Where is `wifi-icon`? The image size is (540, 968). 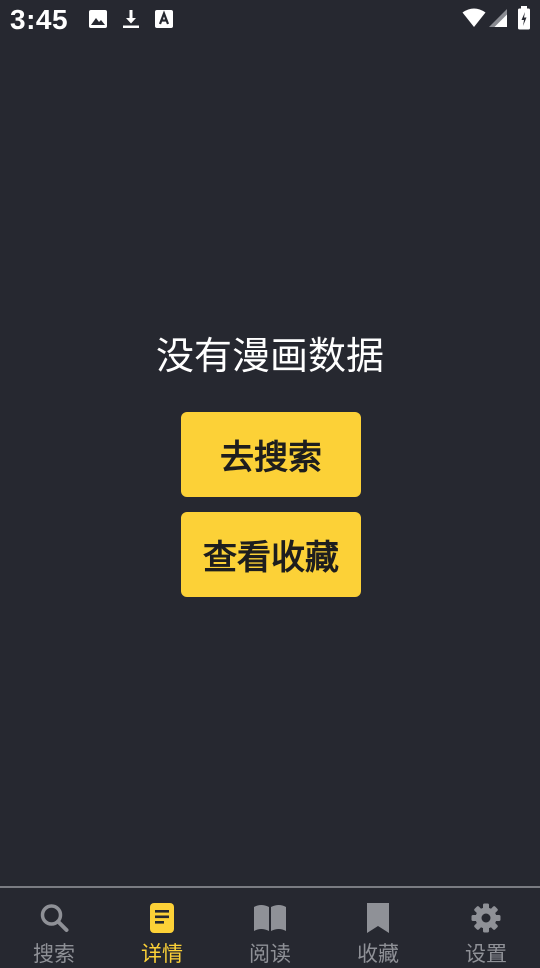
wifi-icon is located at coordinates (474, 17).